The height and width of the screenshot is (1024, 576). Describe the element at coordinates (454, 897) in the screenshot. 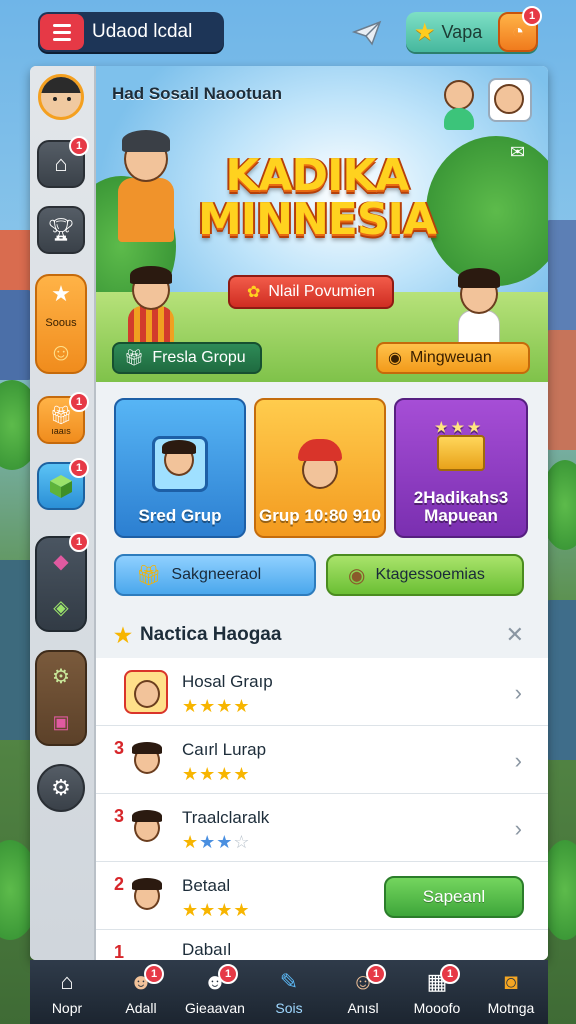

I see `sapeanl-button: Sapeanl` at that location.